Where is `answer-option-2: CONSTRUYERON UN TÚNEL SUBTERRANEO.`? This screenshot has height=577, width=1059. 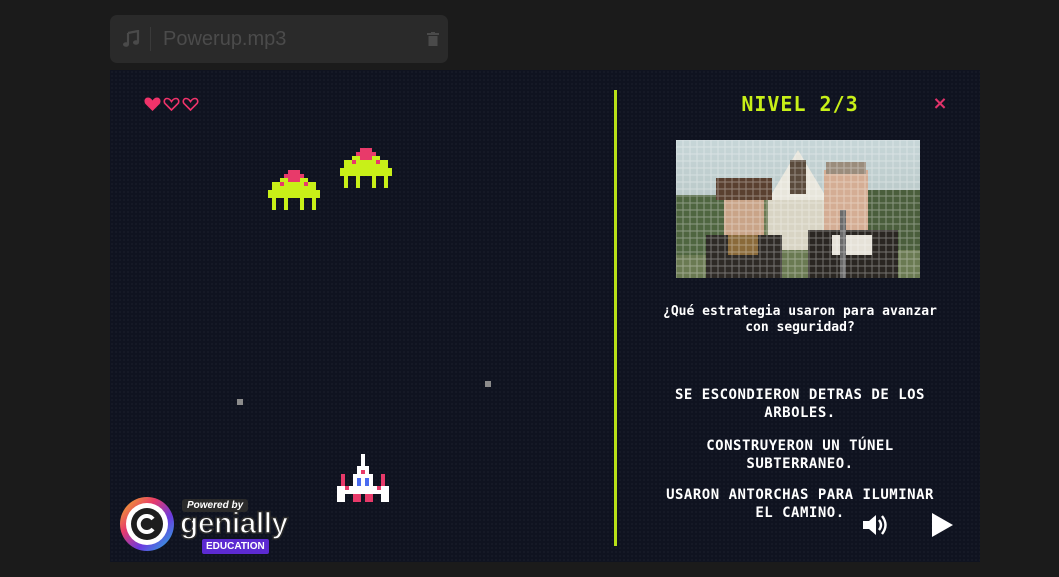 answer-option-2: CONSTRUYERON UN TÚNEL SUBTERRANEO. is located at coordinates (800, 455).